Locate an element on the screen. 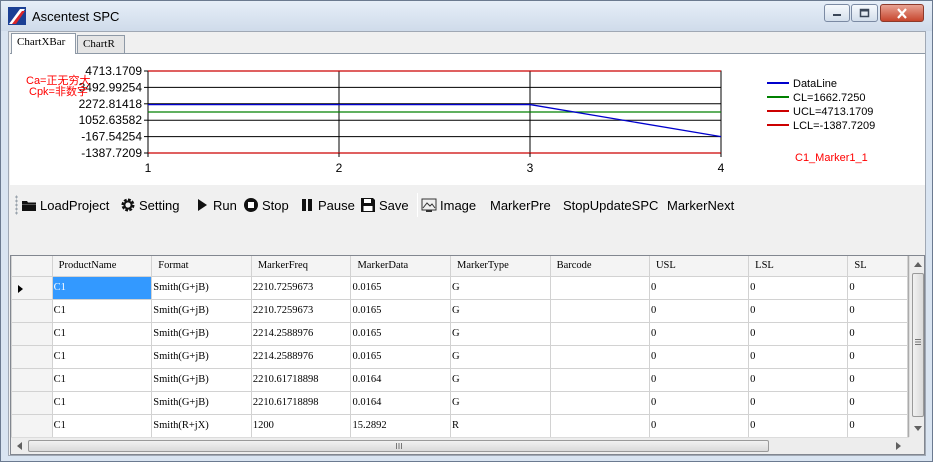 Image resolution: width=933 pixels, height=462 pixels. column-header: Format is located at coordinates (201, 266).